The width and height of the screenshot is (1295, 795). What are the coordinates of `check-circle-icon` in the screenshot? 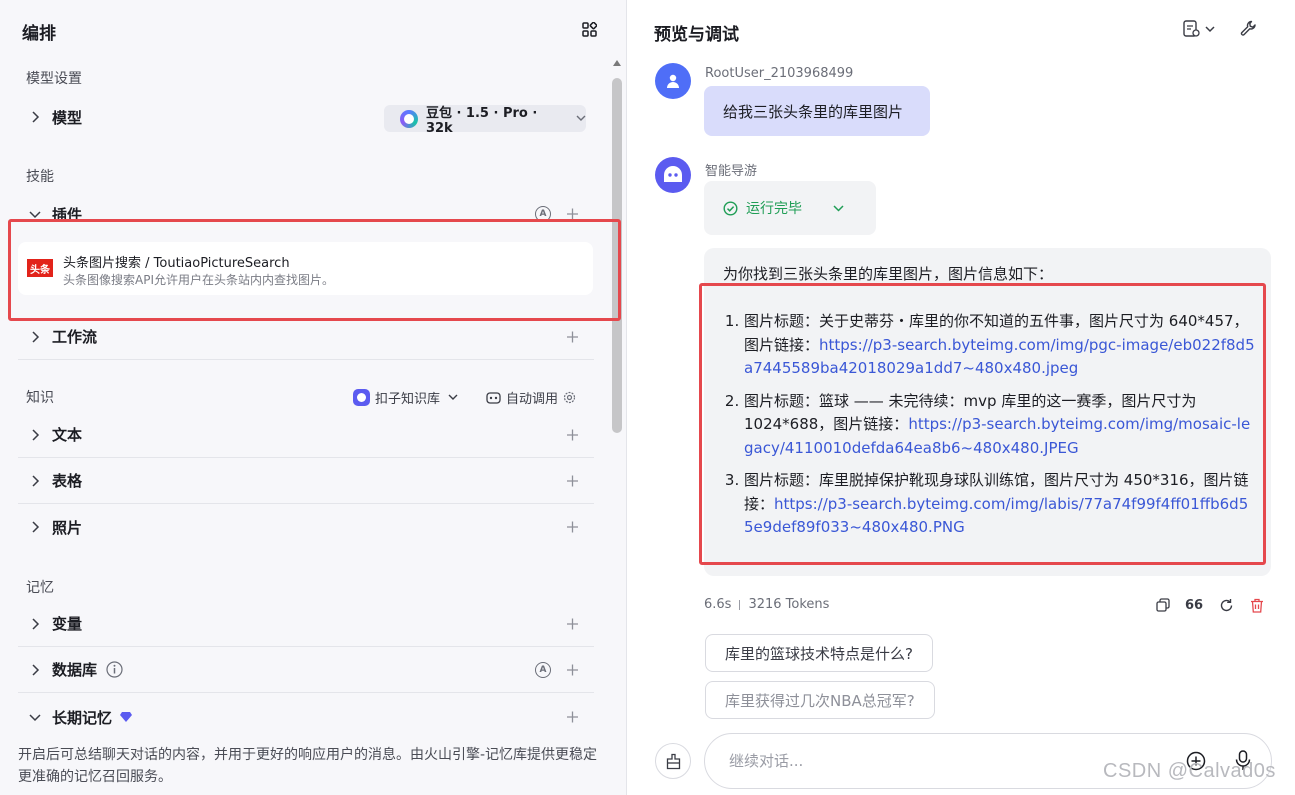 It's located at (730, 208).